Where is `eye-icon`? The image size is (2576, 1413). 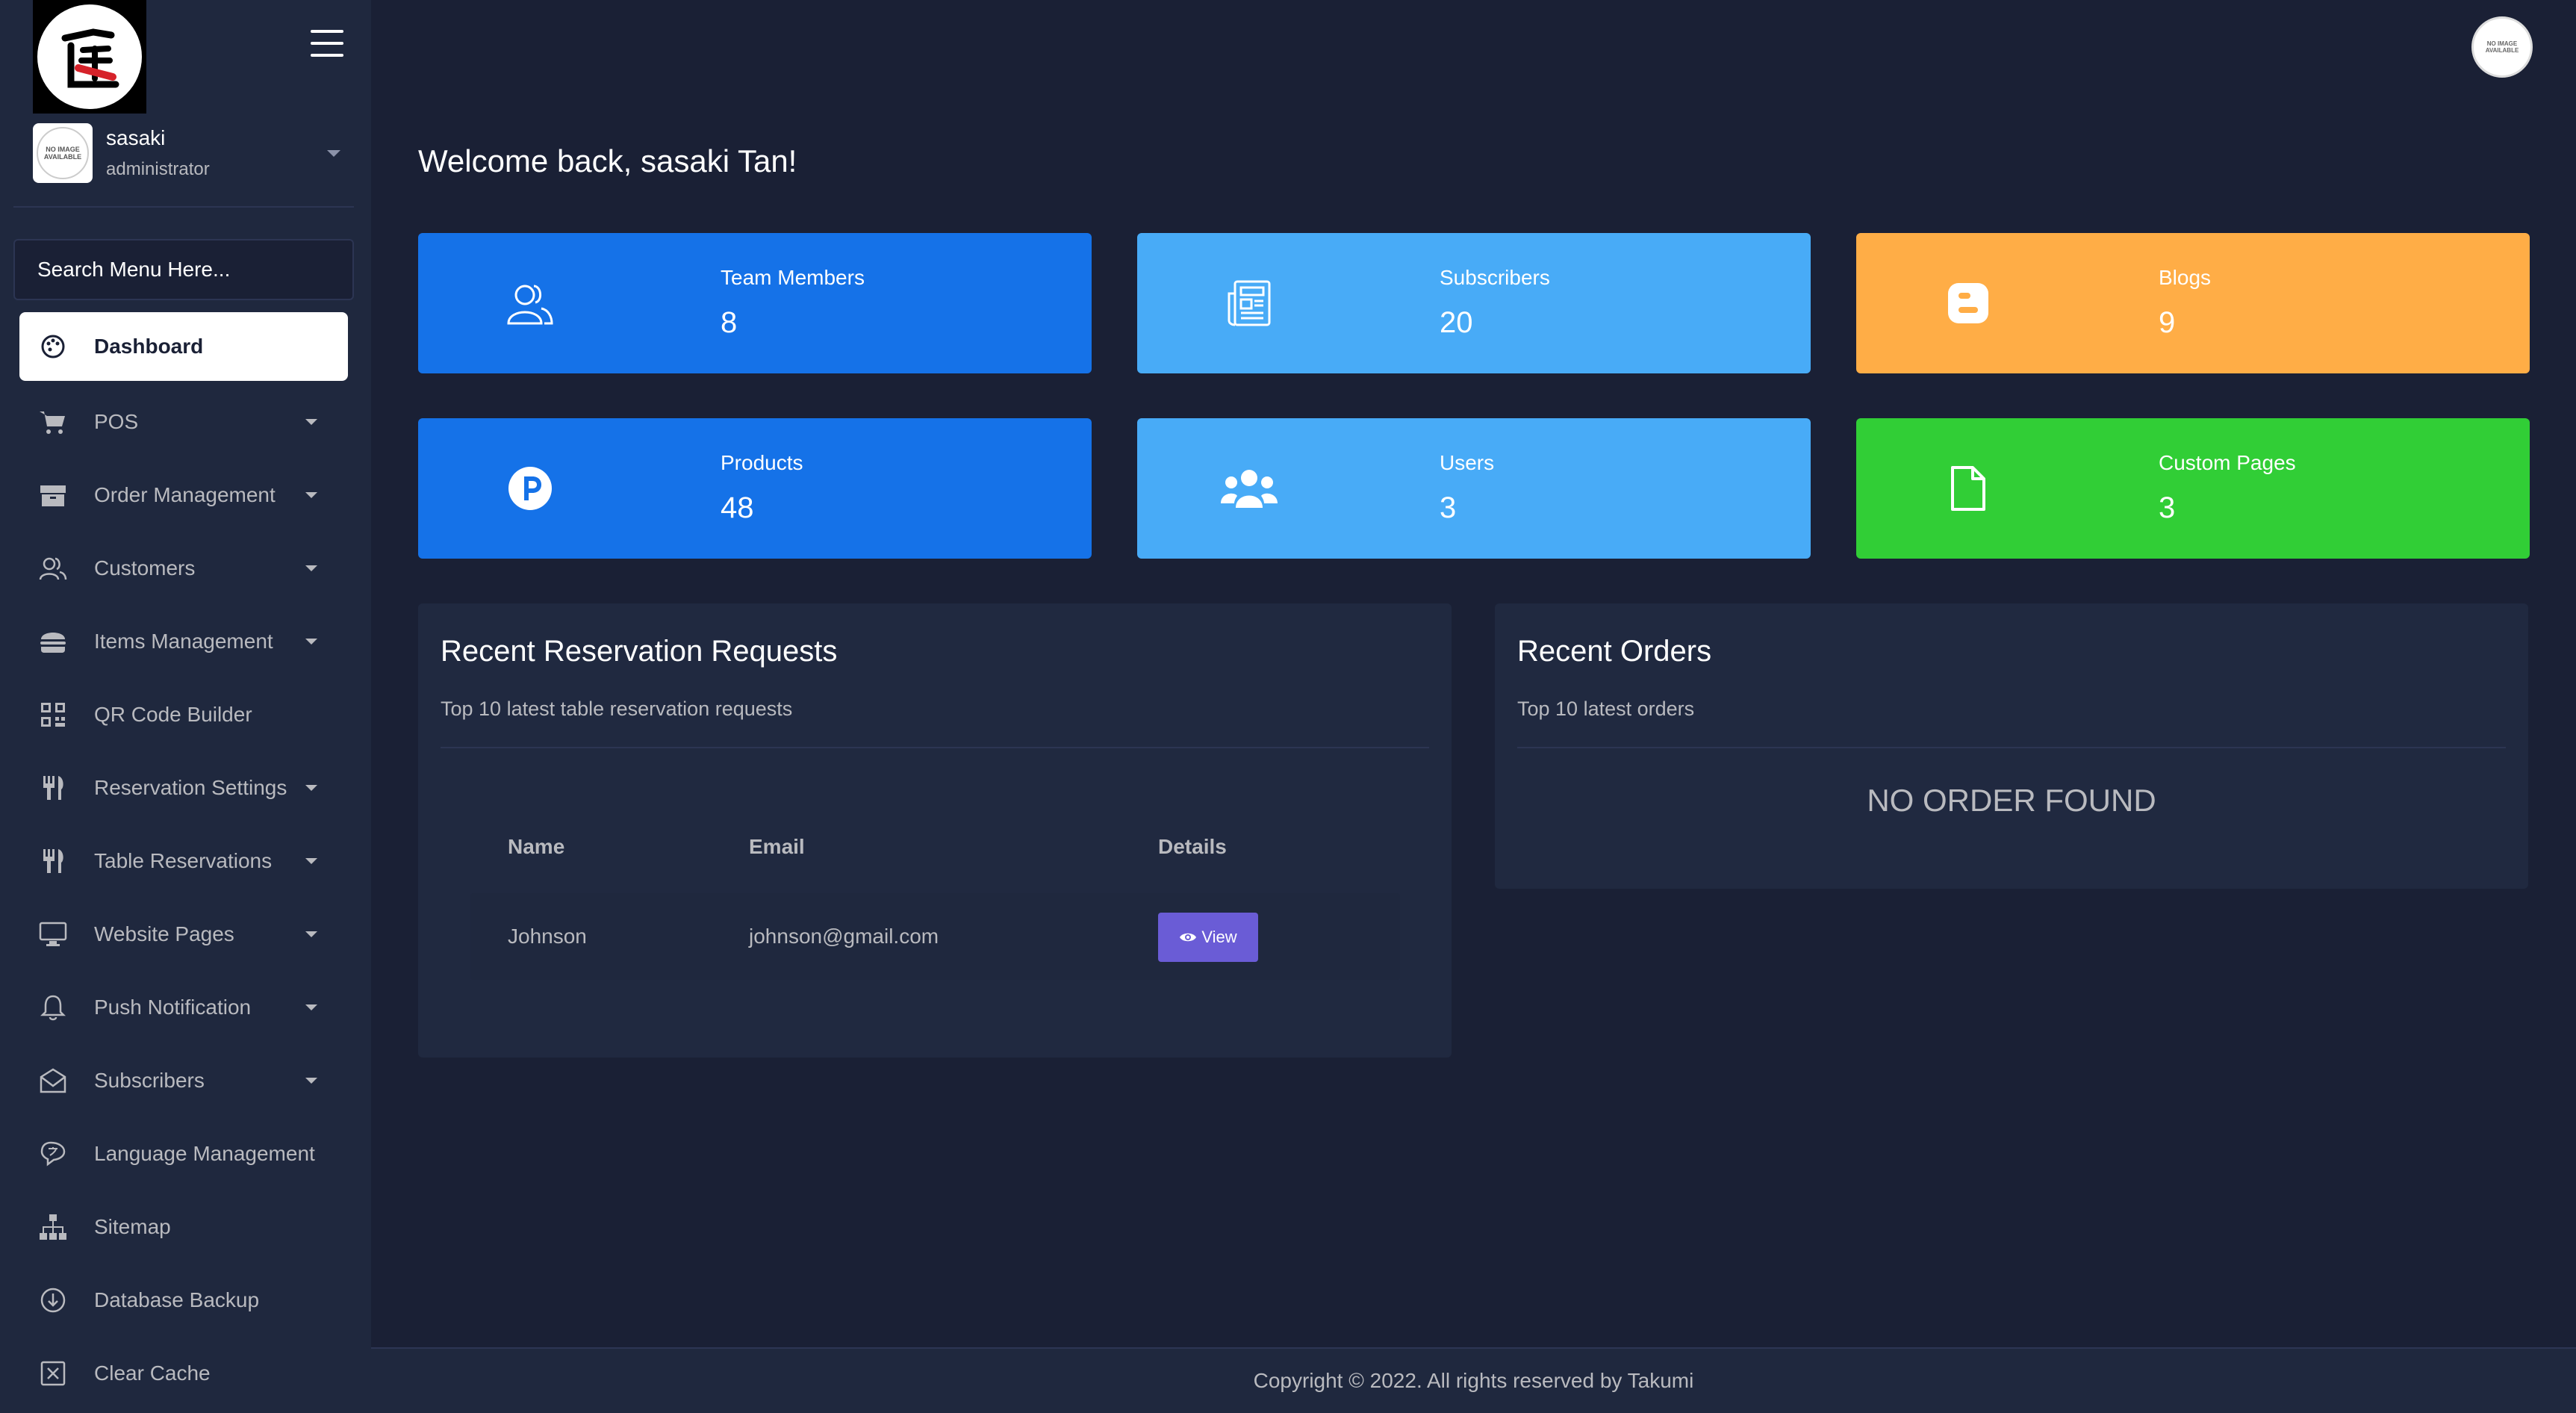
eye-icon is located at coordinates (1188, 937).